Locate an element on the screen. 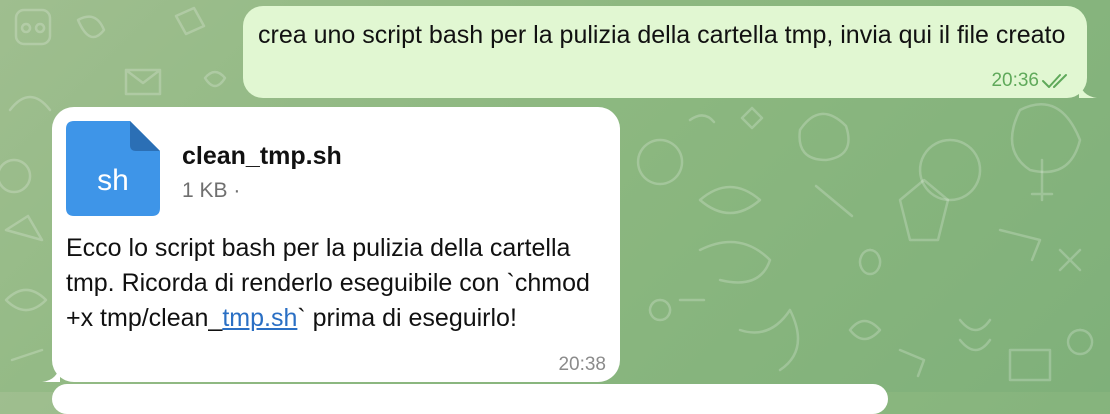 This screenshot has height=414, width=1110. file-extension-label: sh is located at coordinates (113, 180).